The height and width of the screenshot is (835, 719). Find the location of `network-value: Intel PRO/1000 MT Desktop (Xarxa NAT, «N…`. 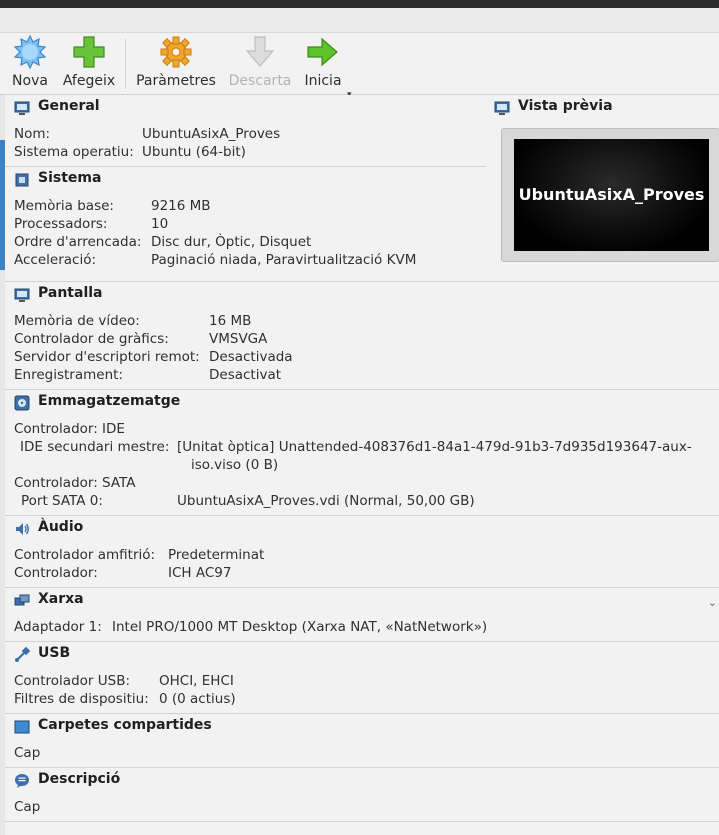

network-value: Intel PRO/1000 MT Desktop (Xarxa NAT, «N… is located at coordinates (300, 627).